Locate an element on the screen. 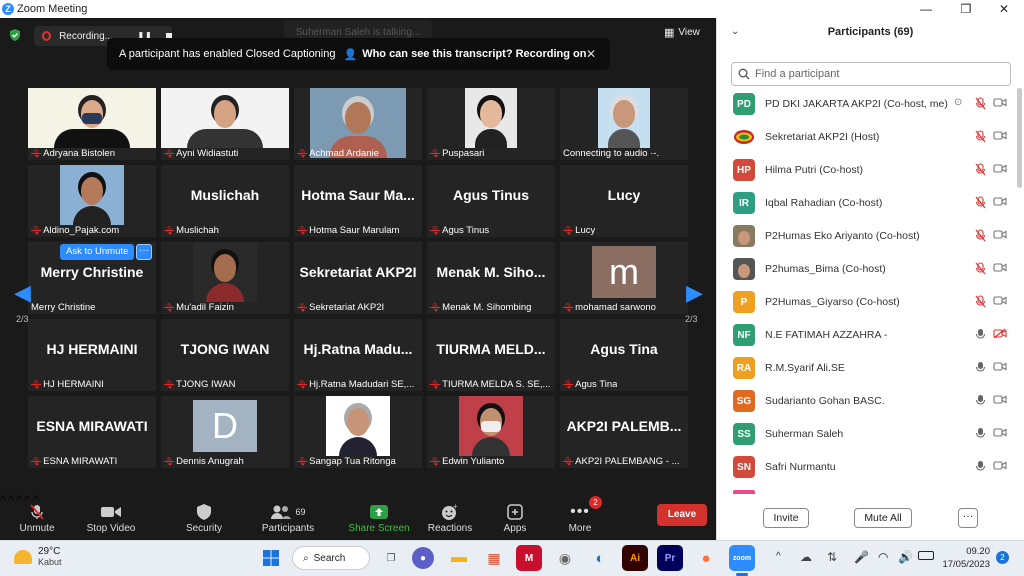 This screenshot has height=576, width=1024. participant-tile: 🎙 Sangap Tua Ritonga is located at coordinates (358, 432).